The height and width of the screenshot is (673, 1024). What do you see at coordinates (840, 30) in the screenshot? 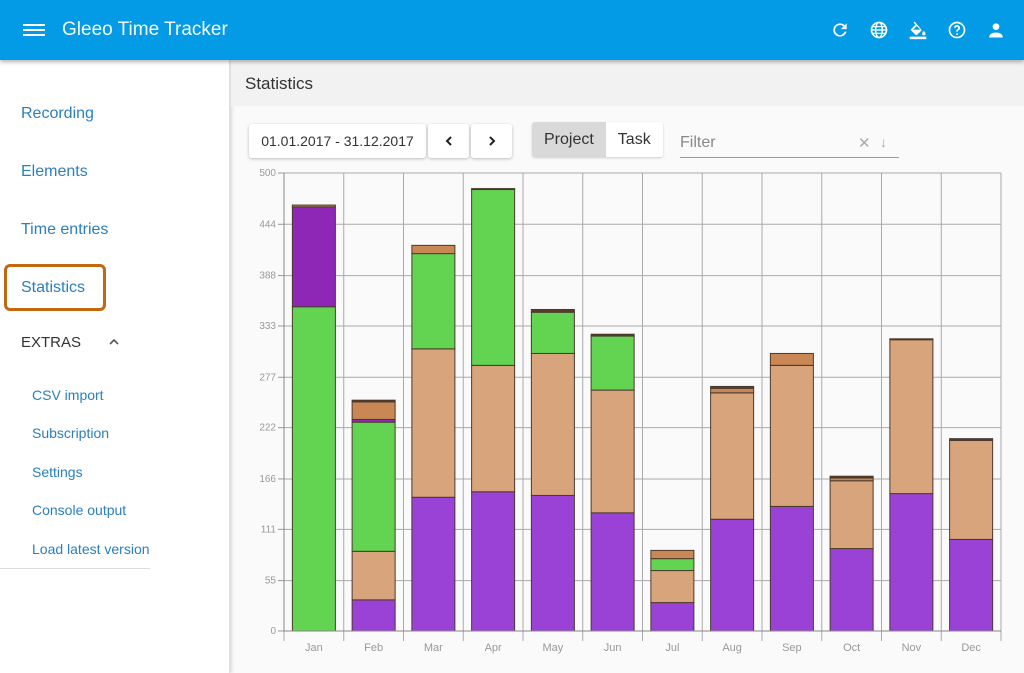
I see `refresh-icon` at bounding box center [840, 30].